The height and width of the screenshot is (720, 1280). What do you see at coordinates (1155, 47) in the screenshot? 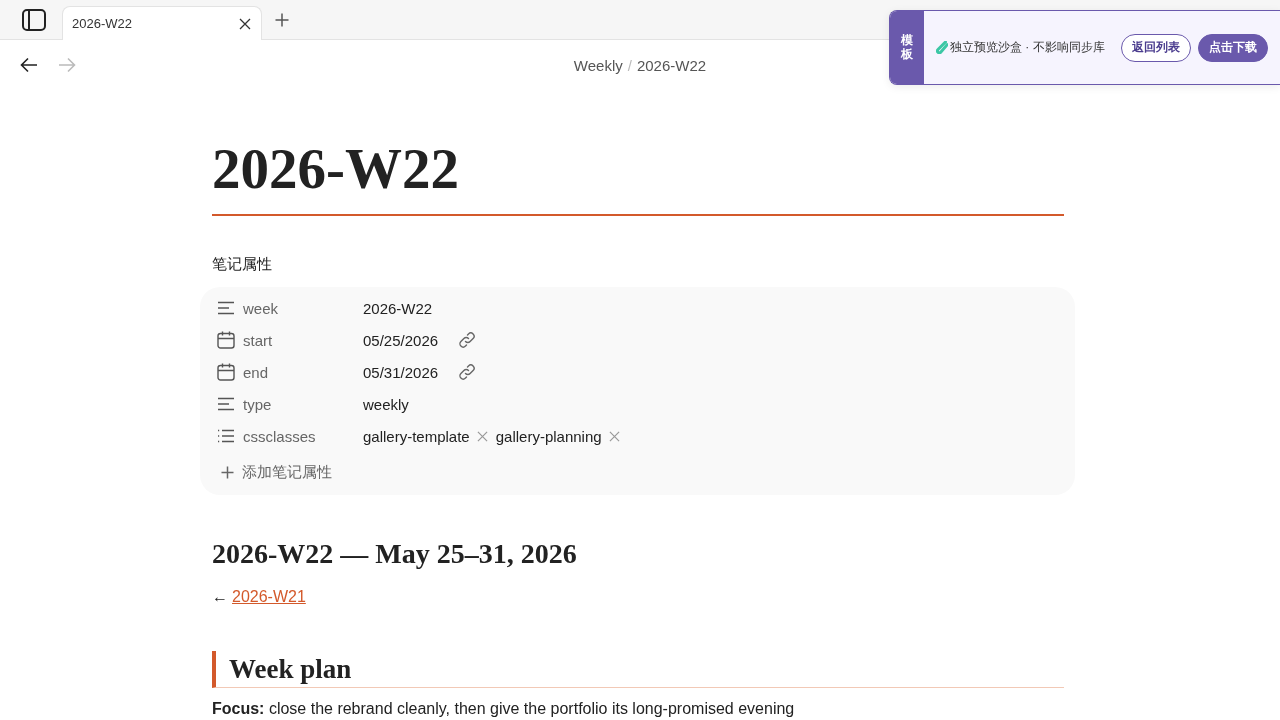
I see `back-to-list-button: 返回列表` at bounding box center [1155, 47].